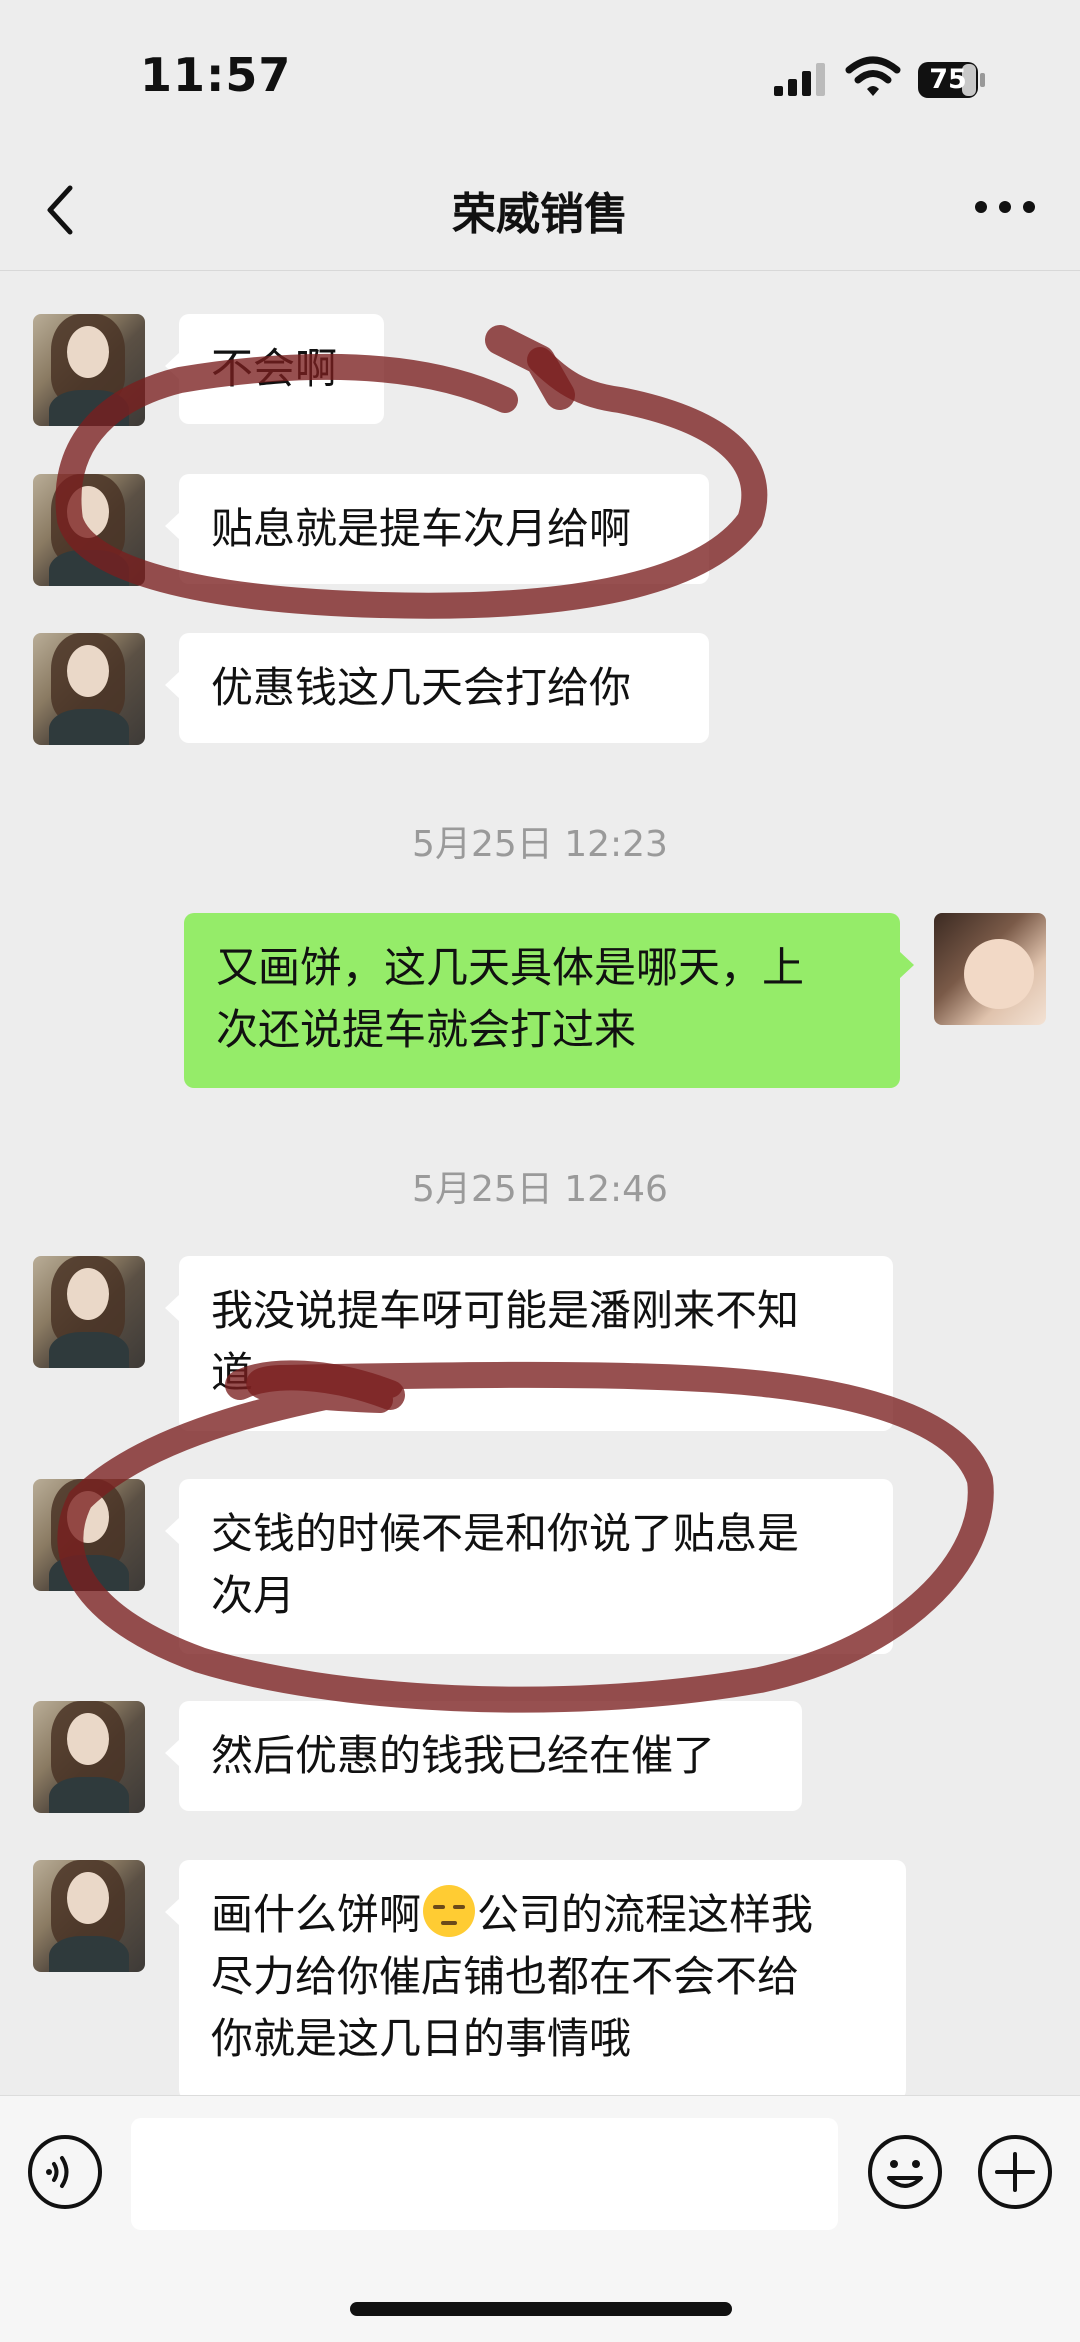  Describe the element at coordinates (540, 214) in the screenshot. I see `page-title: 荣威销售` at that location.